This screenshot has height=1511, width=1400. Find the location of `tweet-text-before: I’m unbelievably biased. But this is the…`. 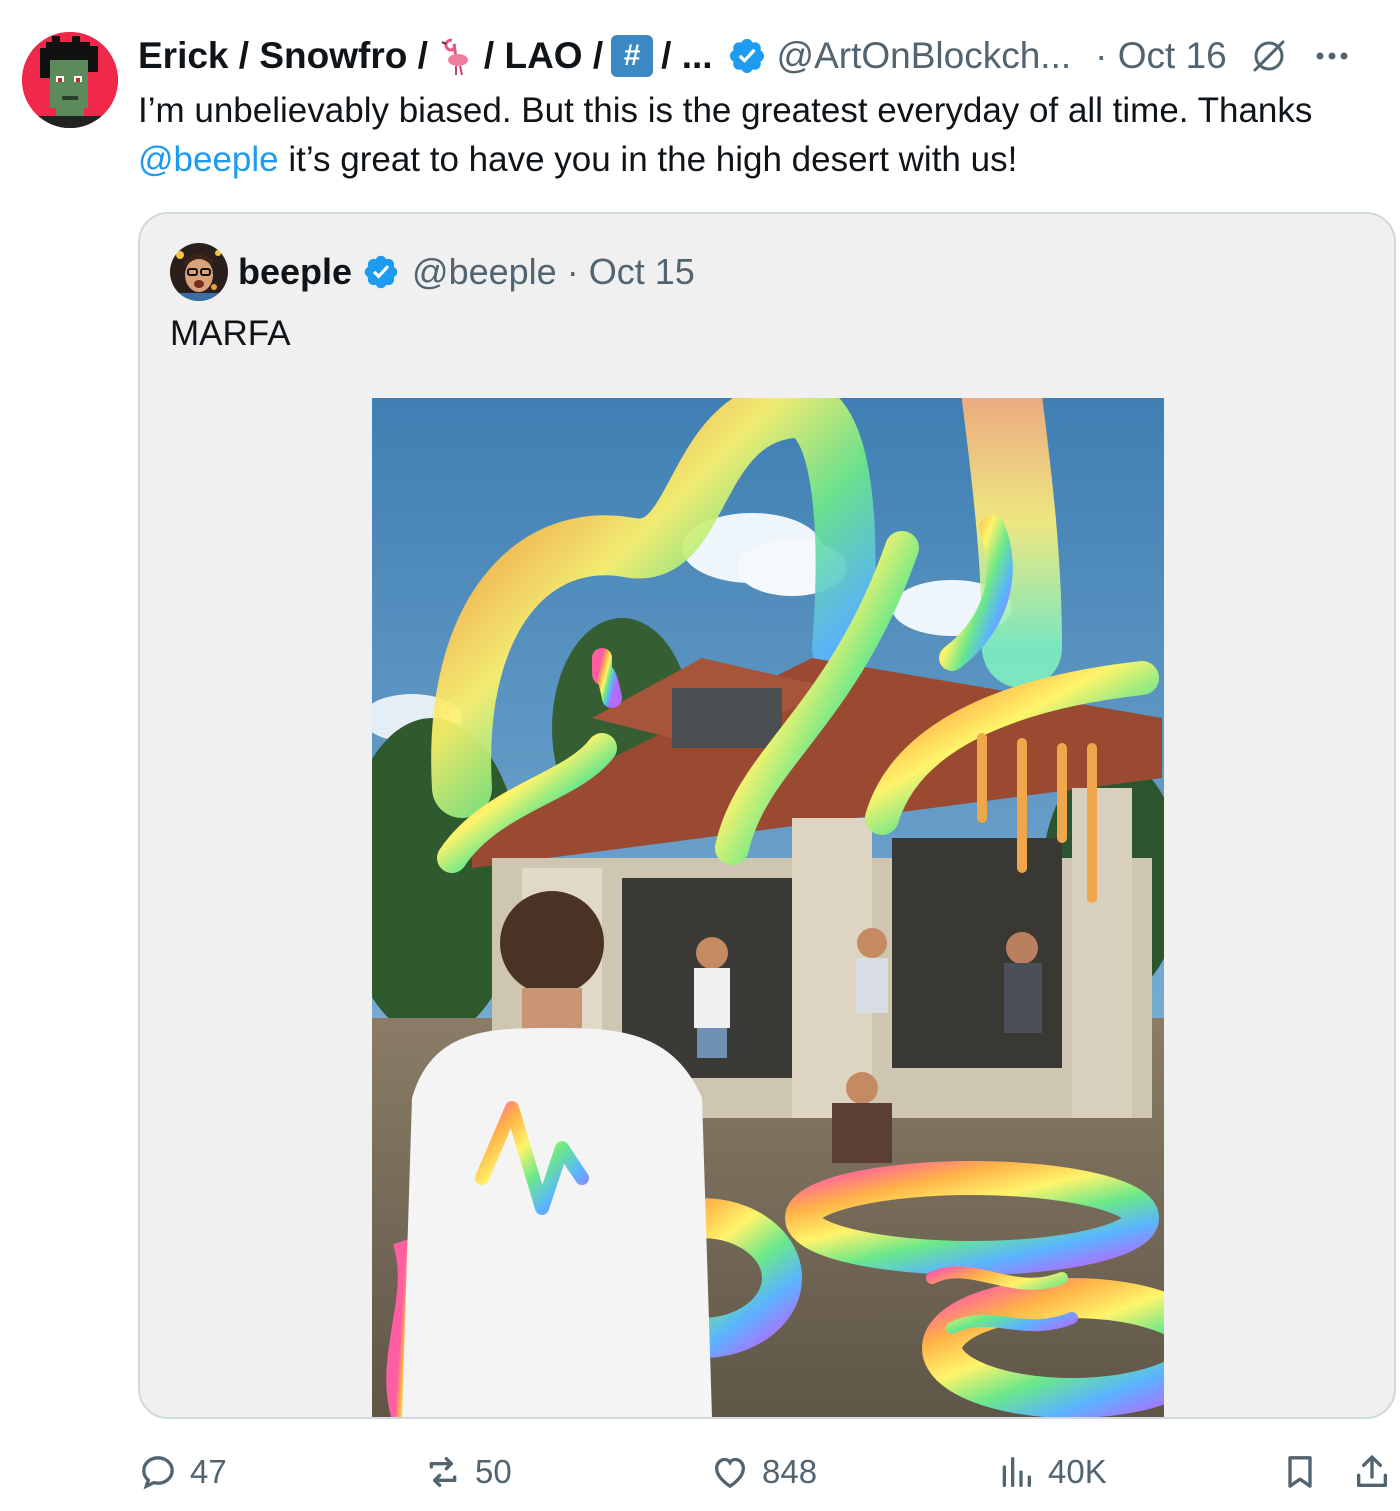

tweet-text-before: I’m unbelievably biased. But this is the… is located at coordinates (725, 110).